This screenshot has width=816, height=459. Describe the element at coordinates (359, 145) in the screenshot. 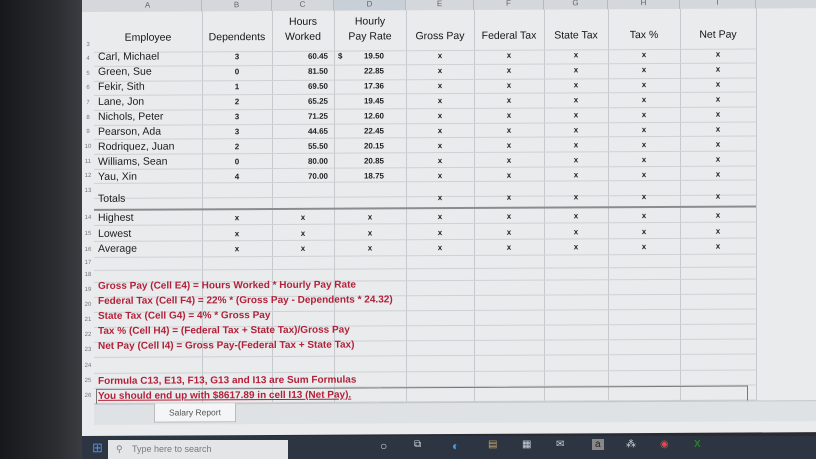

I see `hourly-rate-value: 20.15` at that location.